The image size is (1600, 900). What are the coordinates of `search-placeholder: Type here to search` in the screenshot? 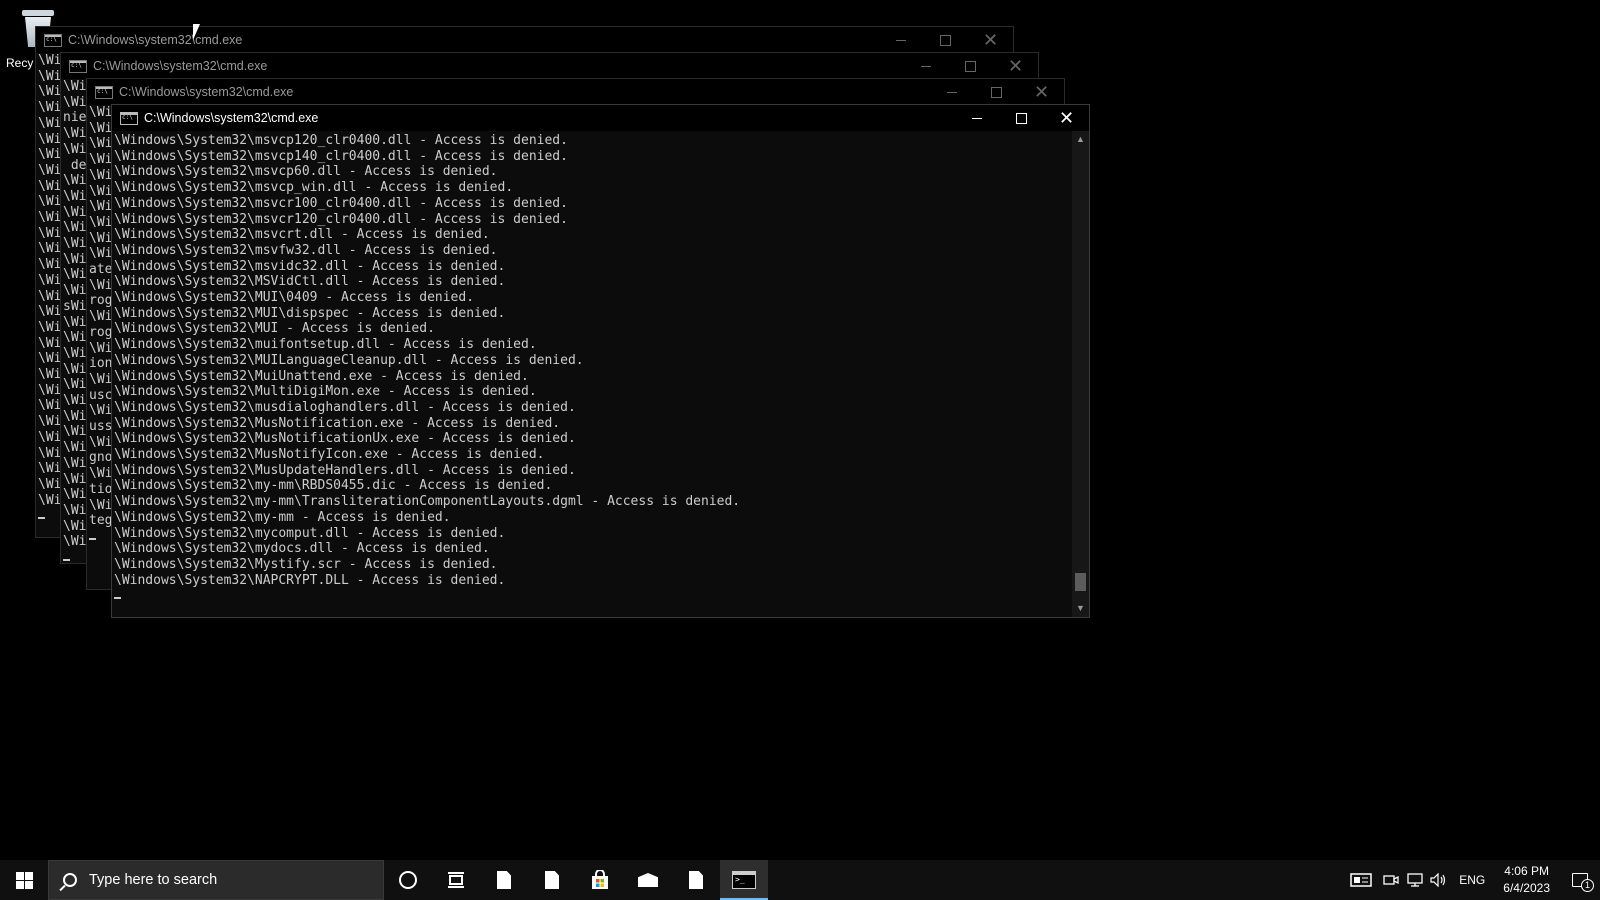 It's located at (153, 880).